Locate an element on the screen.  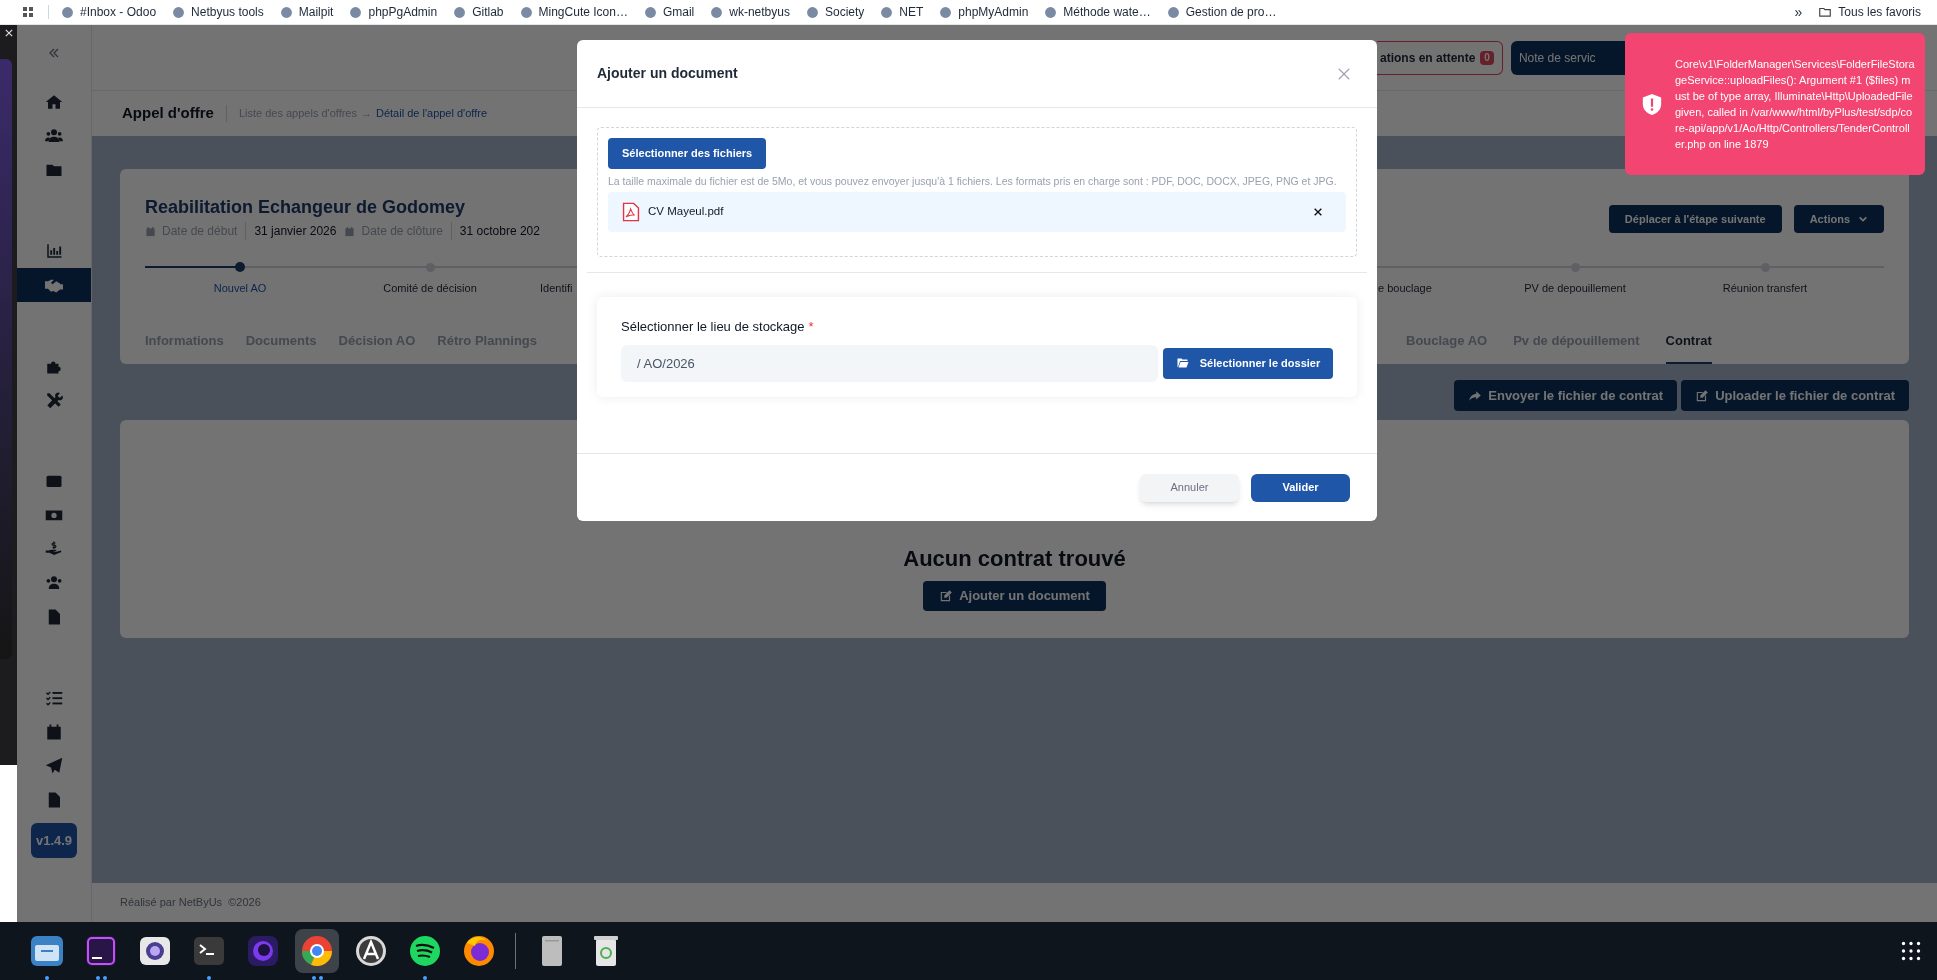
bookmark-link: phpMyAdmin is located at coordinates (984, 12).